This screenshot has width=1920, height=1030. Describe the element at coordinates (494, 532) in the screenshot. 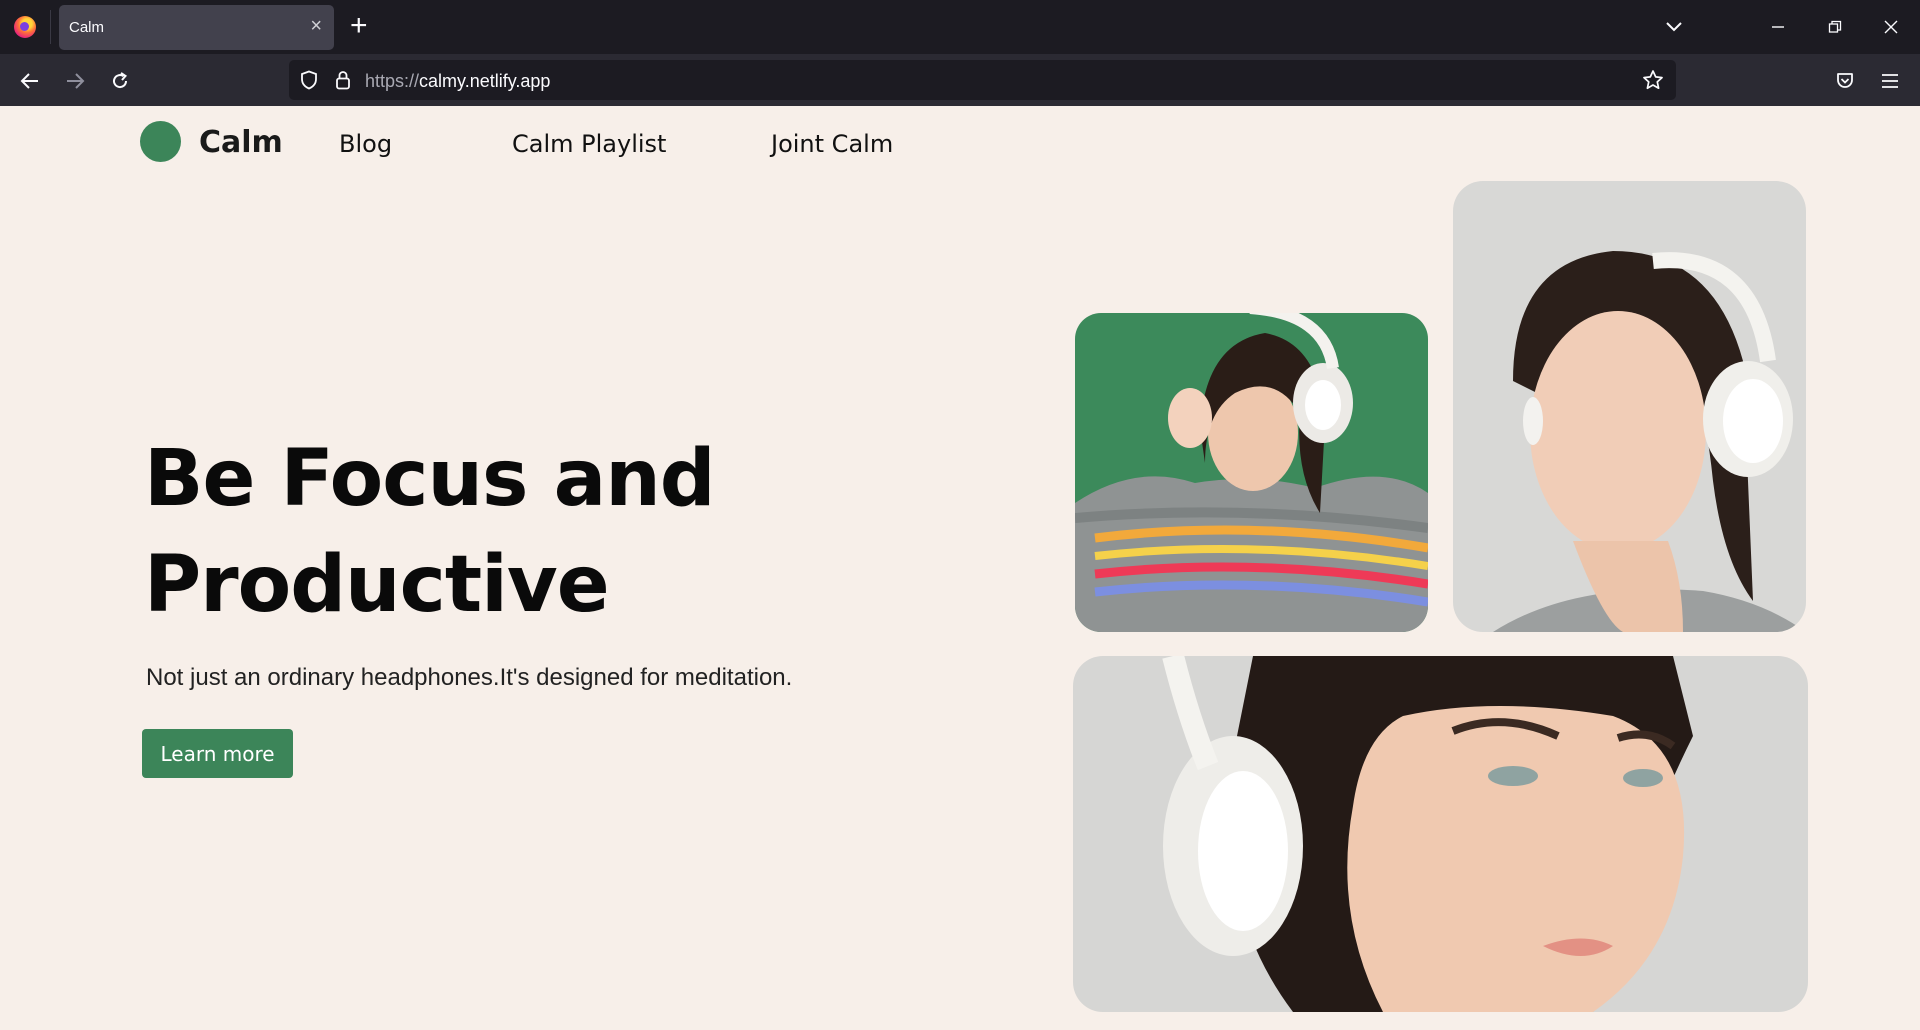

I see `hero-title: Be Focus and Productive` at that location.